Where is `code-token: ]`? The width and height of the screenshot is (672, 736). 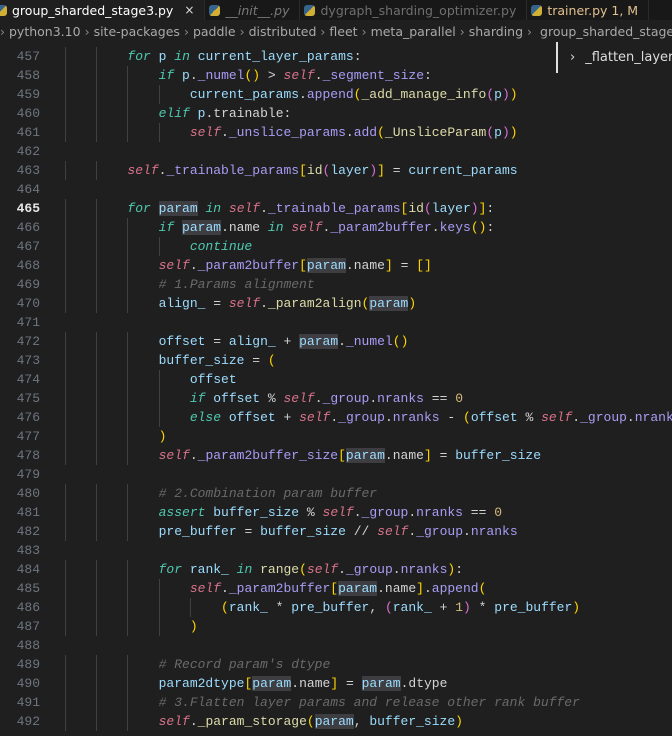
code-token: ] is located at coordinates (381, 170).